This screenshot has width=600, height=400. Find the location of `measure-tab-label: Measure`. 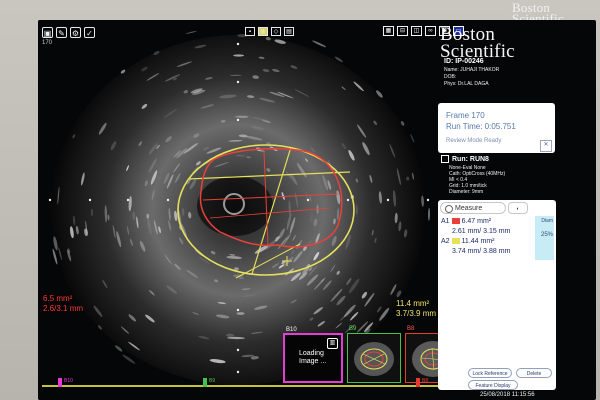

measure-tab-label: Measure is located at coordinates (469, 208).